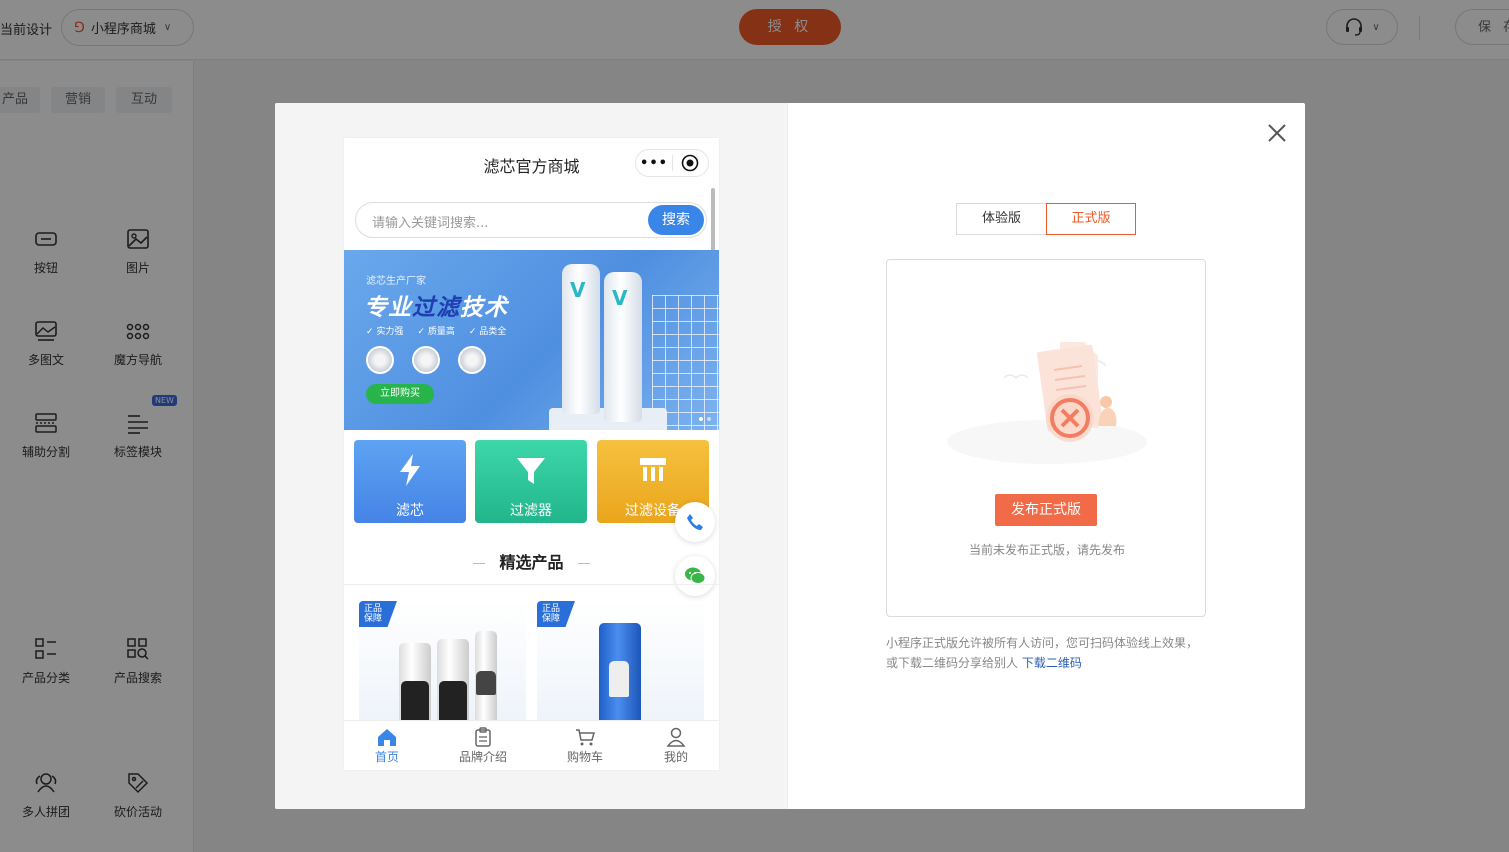 The image size is (1509, 852). Describe the element at coordinates (531, 745) in the screenshot. I see `bottom-tabbar: 首页 品牌介绍 购物车 我的` at that location.